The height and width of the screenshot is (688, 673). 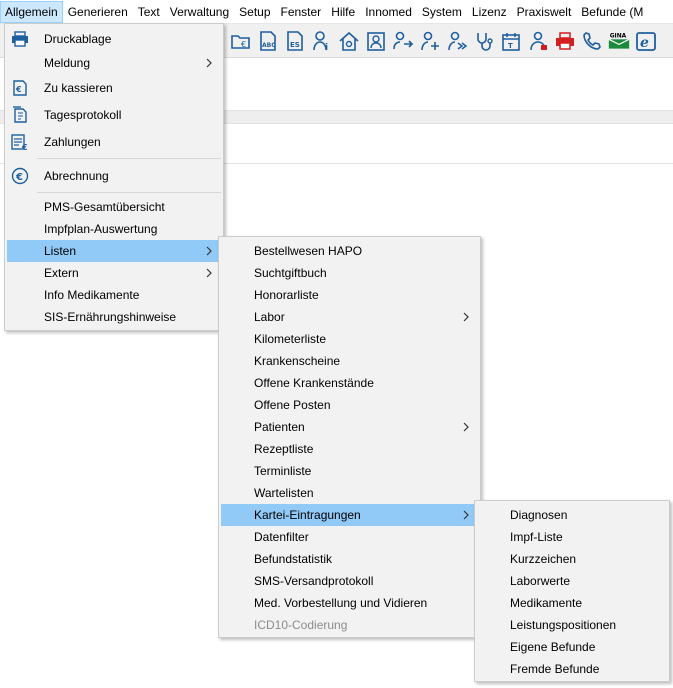 I want to click on menu-item-zu-kassieren: € Zu kassieren, so click(x=114, y=88).